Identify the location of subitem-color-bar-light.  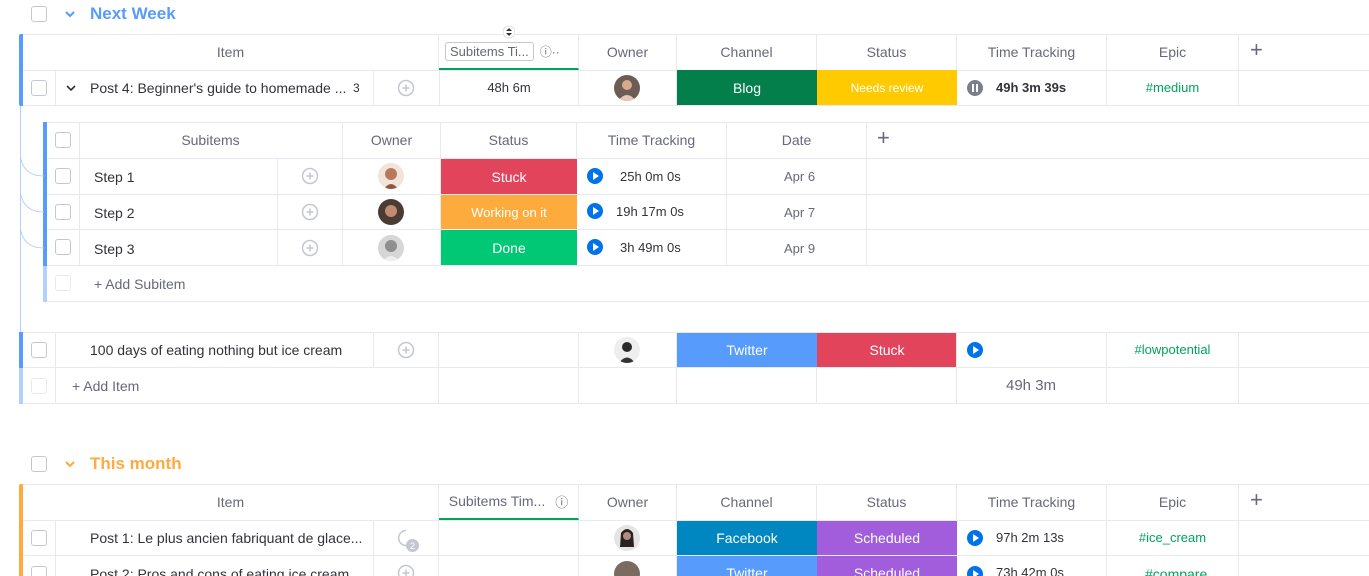
(45, 284).